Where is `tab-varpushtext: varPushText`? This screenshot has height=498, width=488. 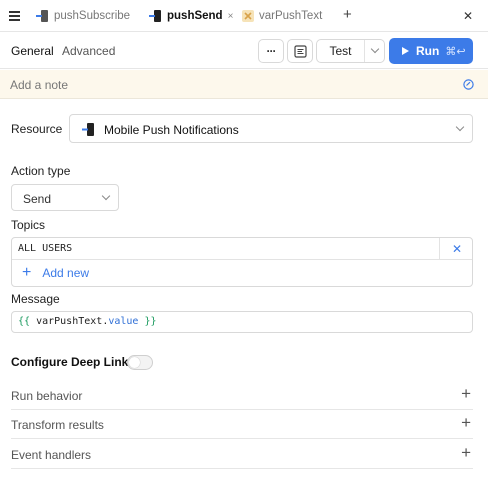
tab-varpushtext: varPushText is located at coordinates (281, 16).